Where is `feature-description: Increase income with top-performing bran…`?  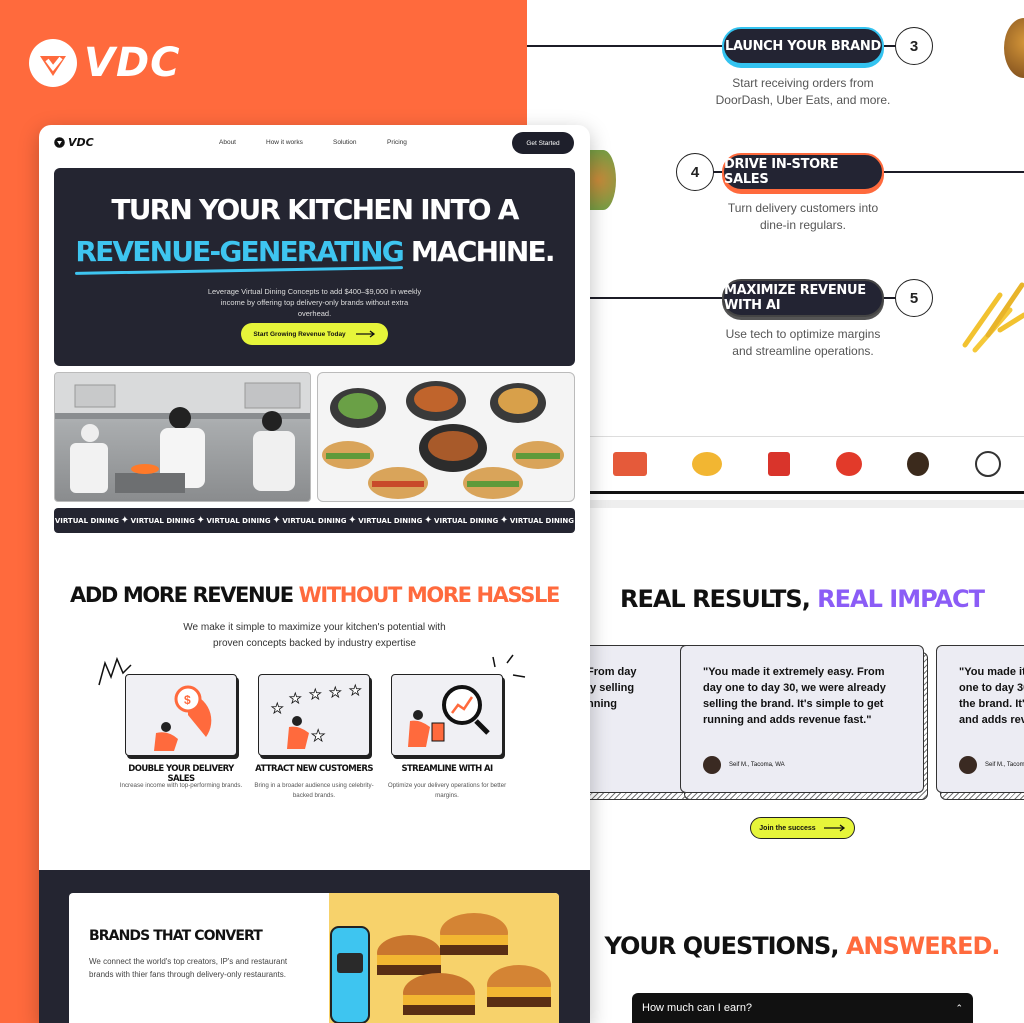 feature-description: Increase income with top-performing bran… is located at coordinates (181, 785).